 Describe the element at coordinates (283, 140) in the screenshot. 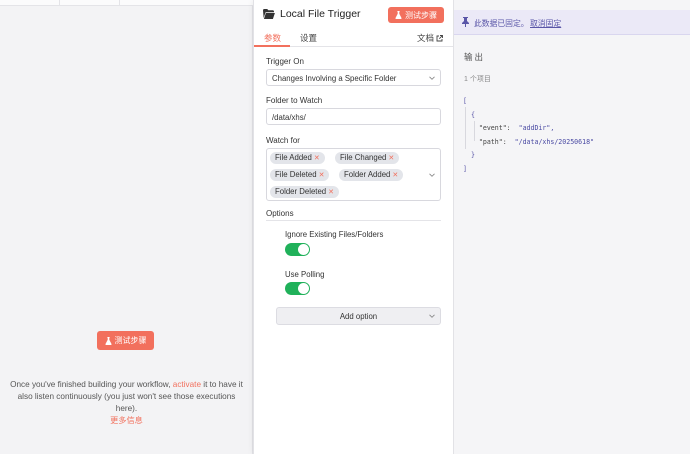

I see `watch-for-label: Watch for` at that location.